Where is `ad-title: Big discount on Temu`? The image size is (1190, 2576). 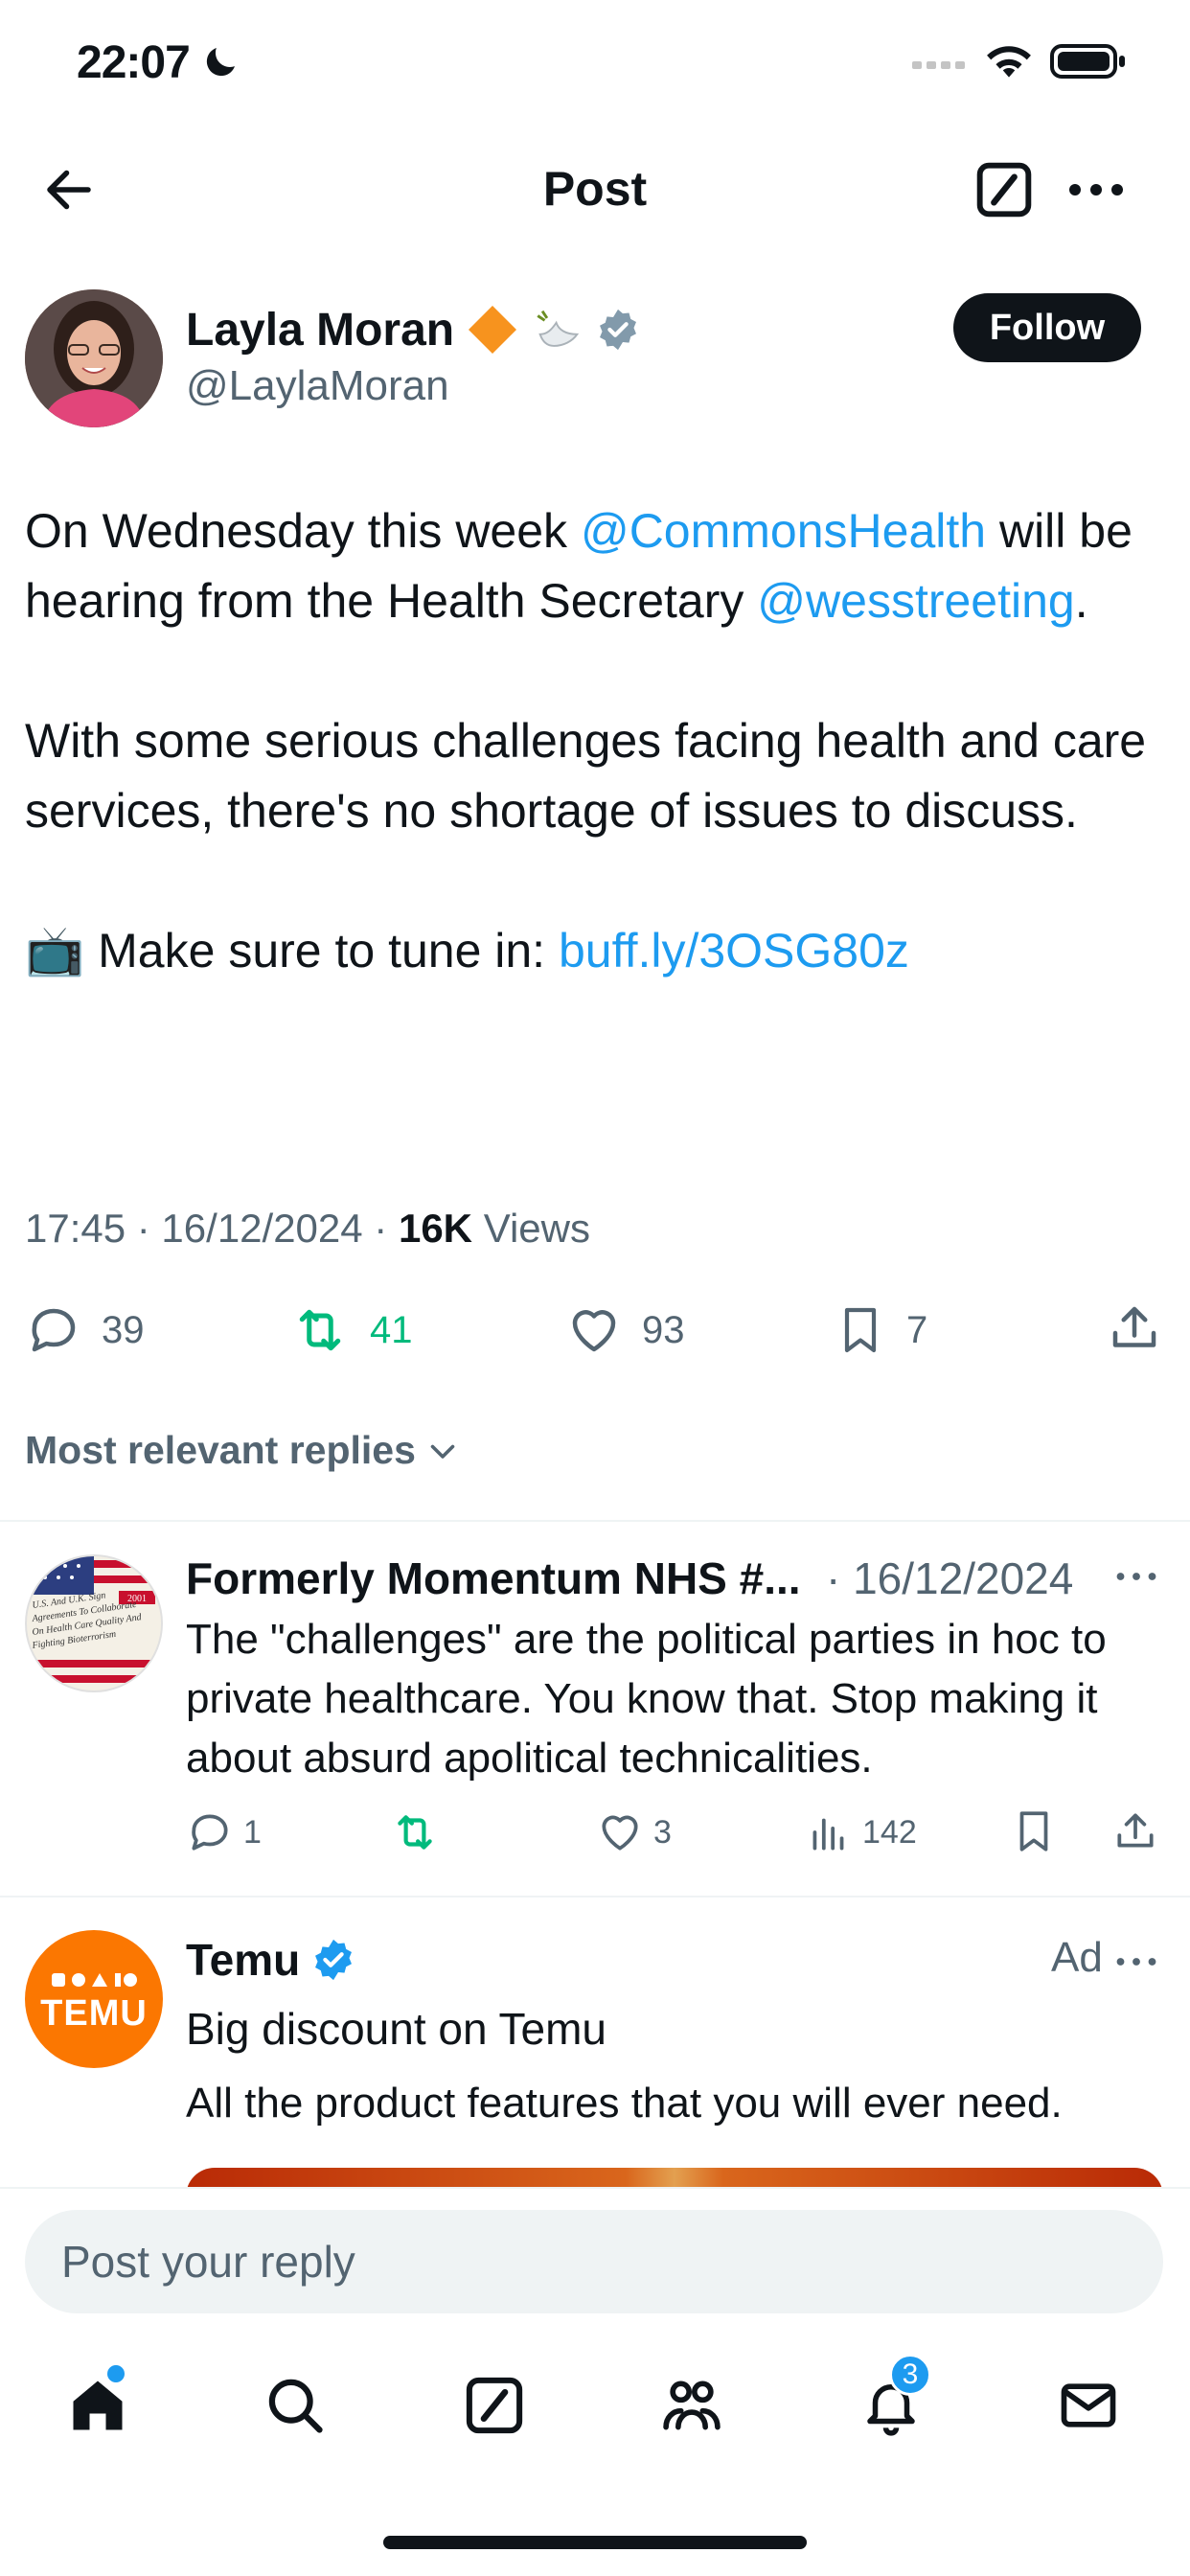
ad-title: Big discount on Temu is located at coordinates (396, 2029).